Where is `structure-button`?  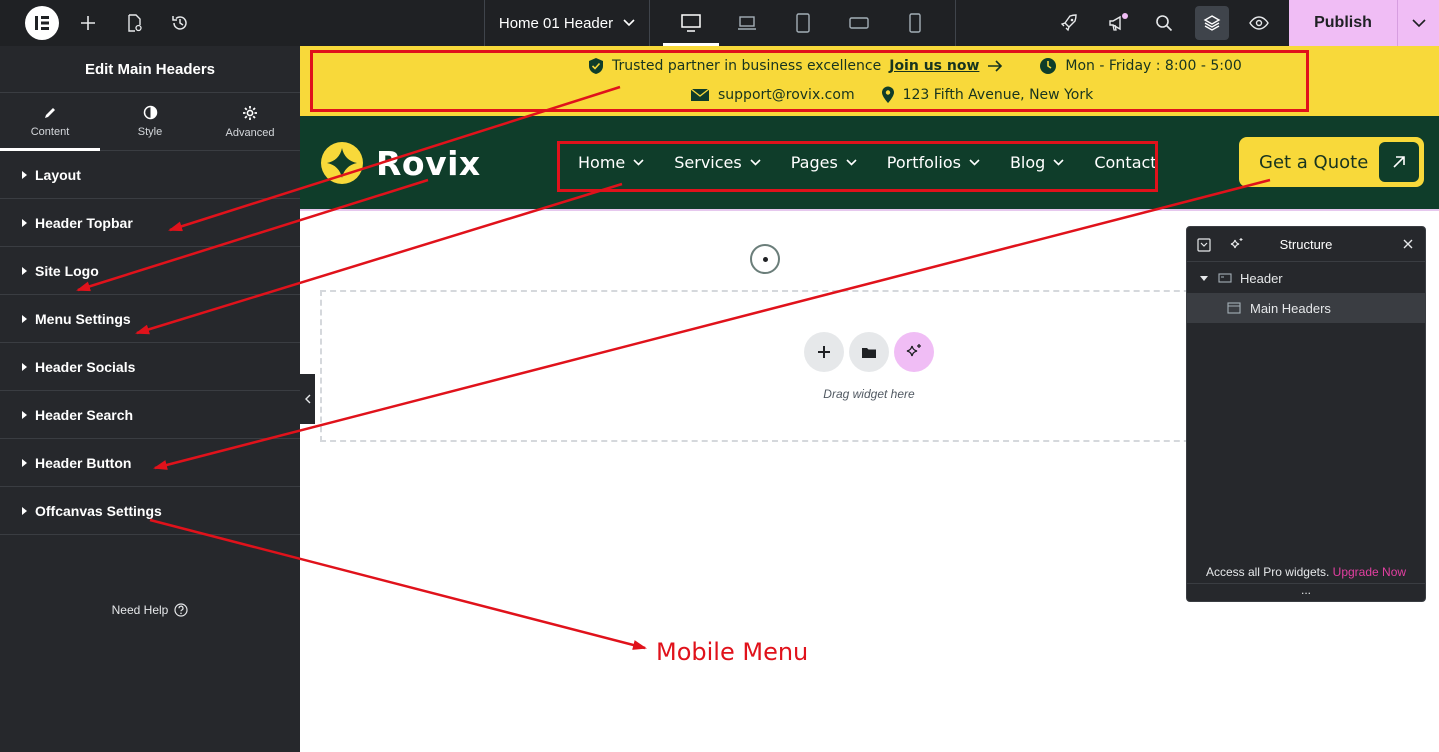
structure-button is located at coordinates (1212, 23).